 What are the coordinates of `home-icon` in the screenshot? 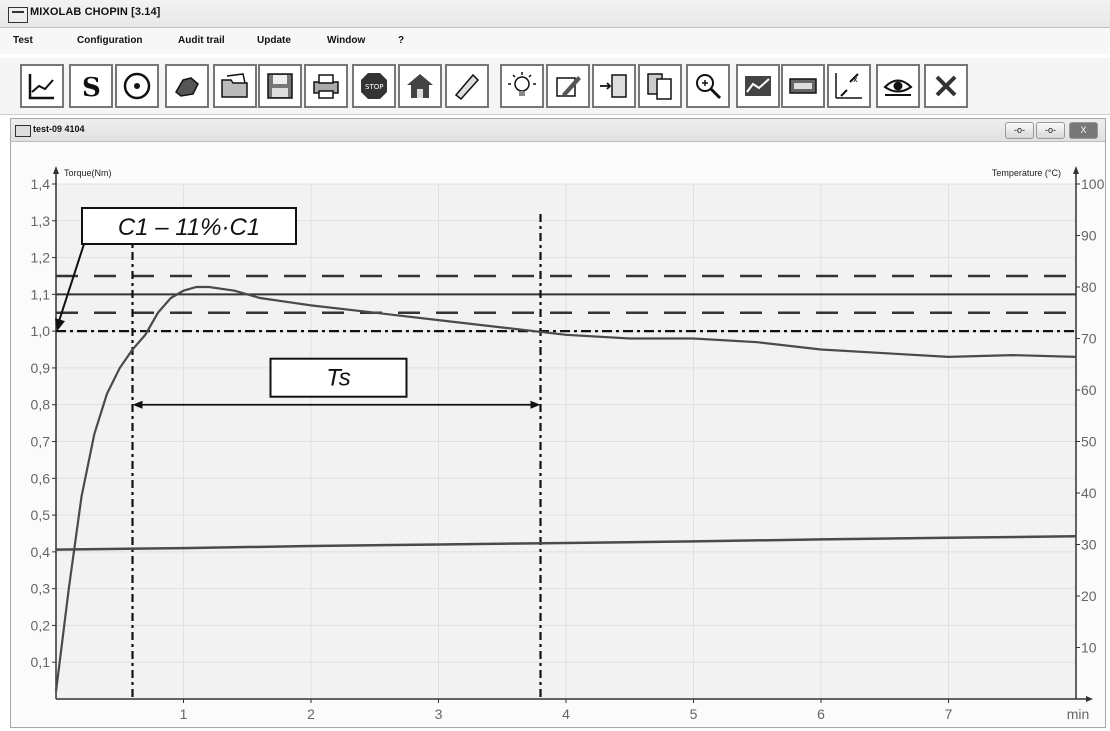 It's located at (420, 86).